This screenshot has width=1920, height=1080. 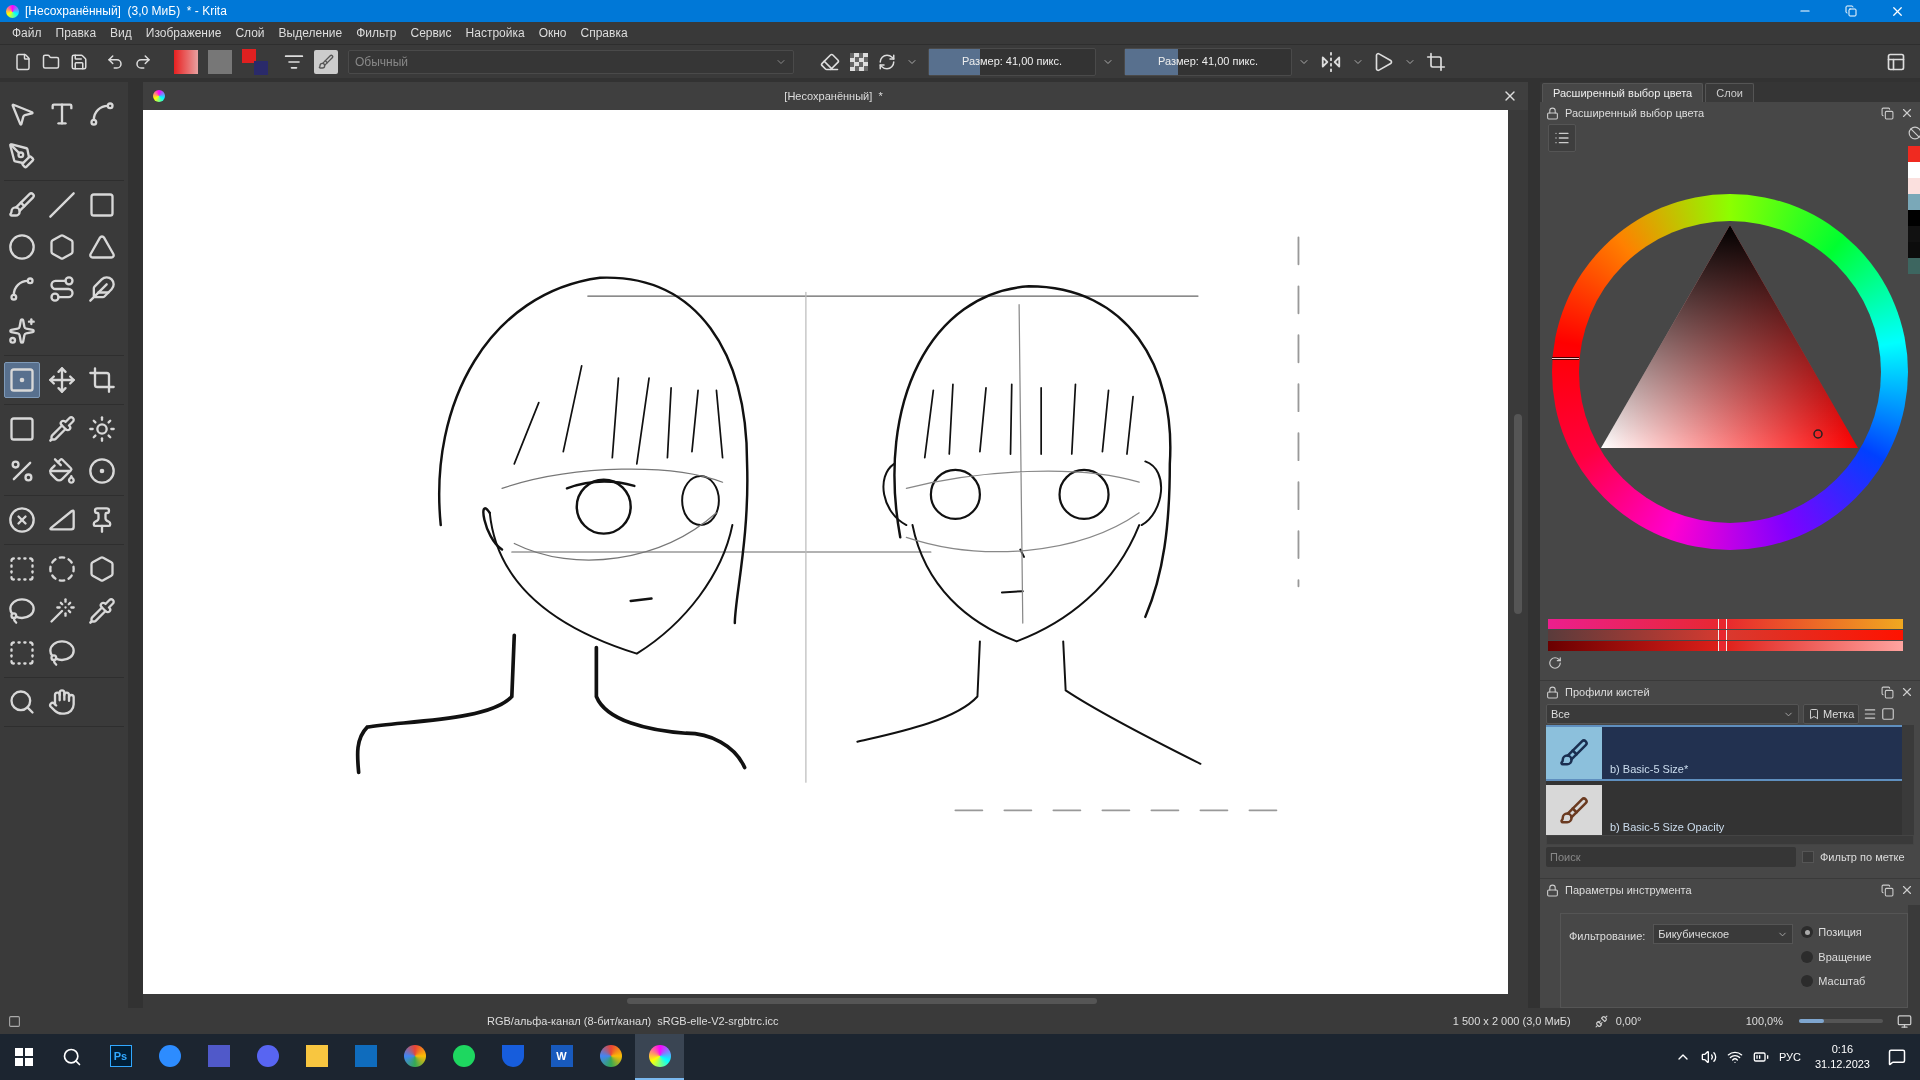 What do you see at coordinates (186, 61) in the screenshot?
I see `gradient-swatch` at bounding box center [186, 61].